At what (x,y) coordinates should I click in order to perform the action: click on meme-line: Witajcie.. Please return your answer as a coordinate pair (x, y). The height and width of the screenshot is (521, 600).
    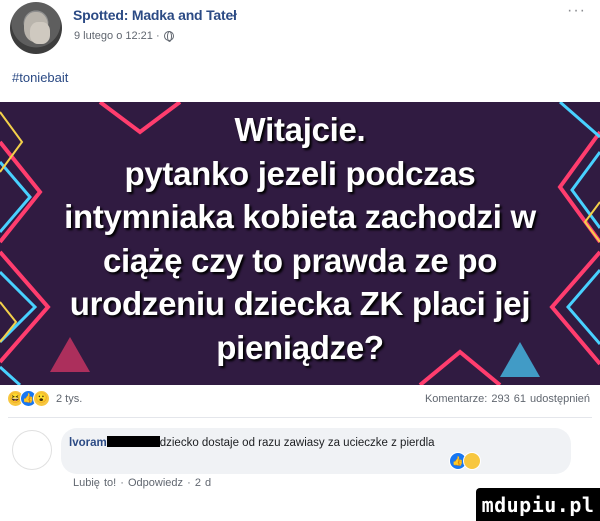
    Looking at the image, I should click on (300, 129).